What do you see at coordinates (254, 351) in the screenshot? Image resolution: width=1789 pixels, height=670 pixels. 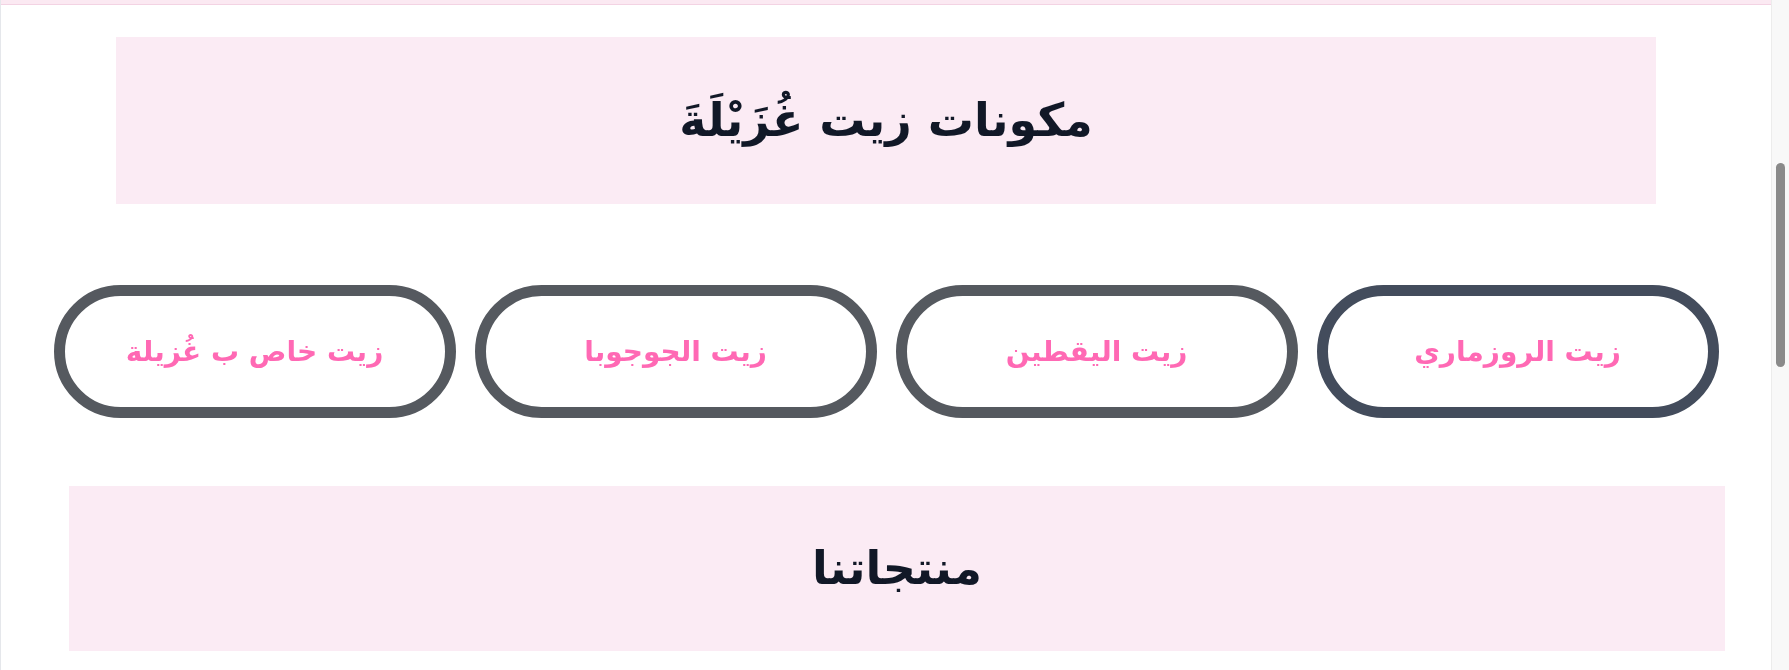 I see `ingredient-button: زيت خاص ب غُزيلة` at bounding box center [254, 351].